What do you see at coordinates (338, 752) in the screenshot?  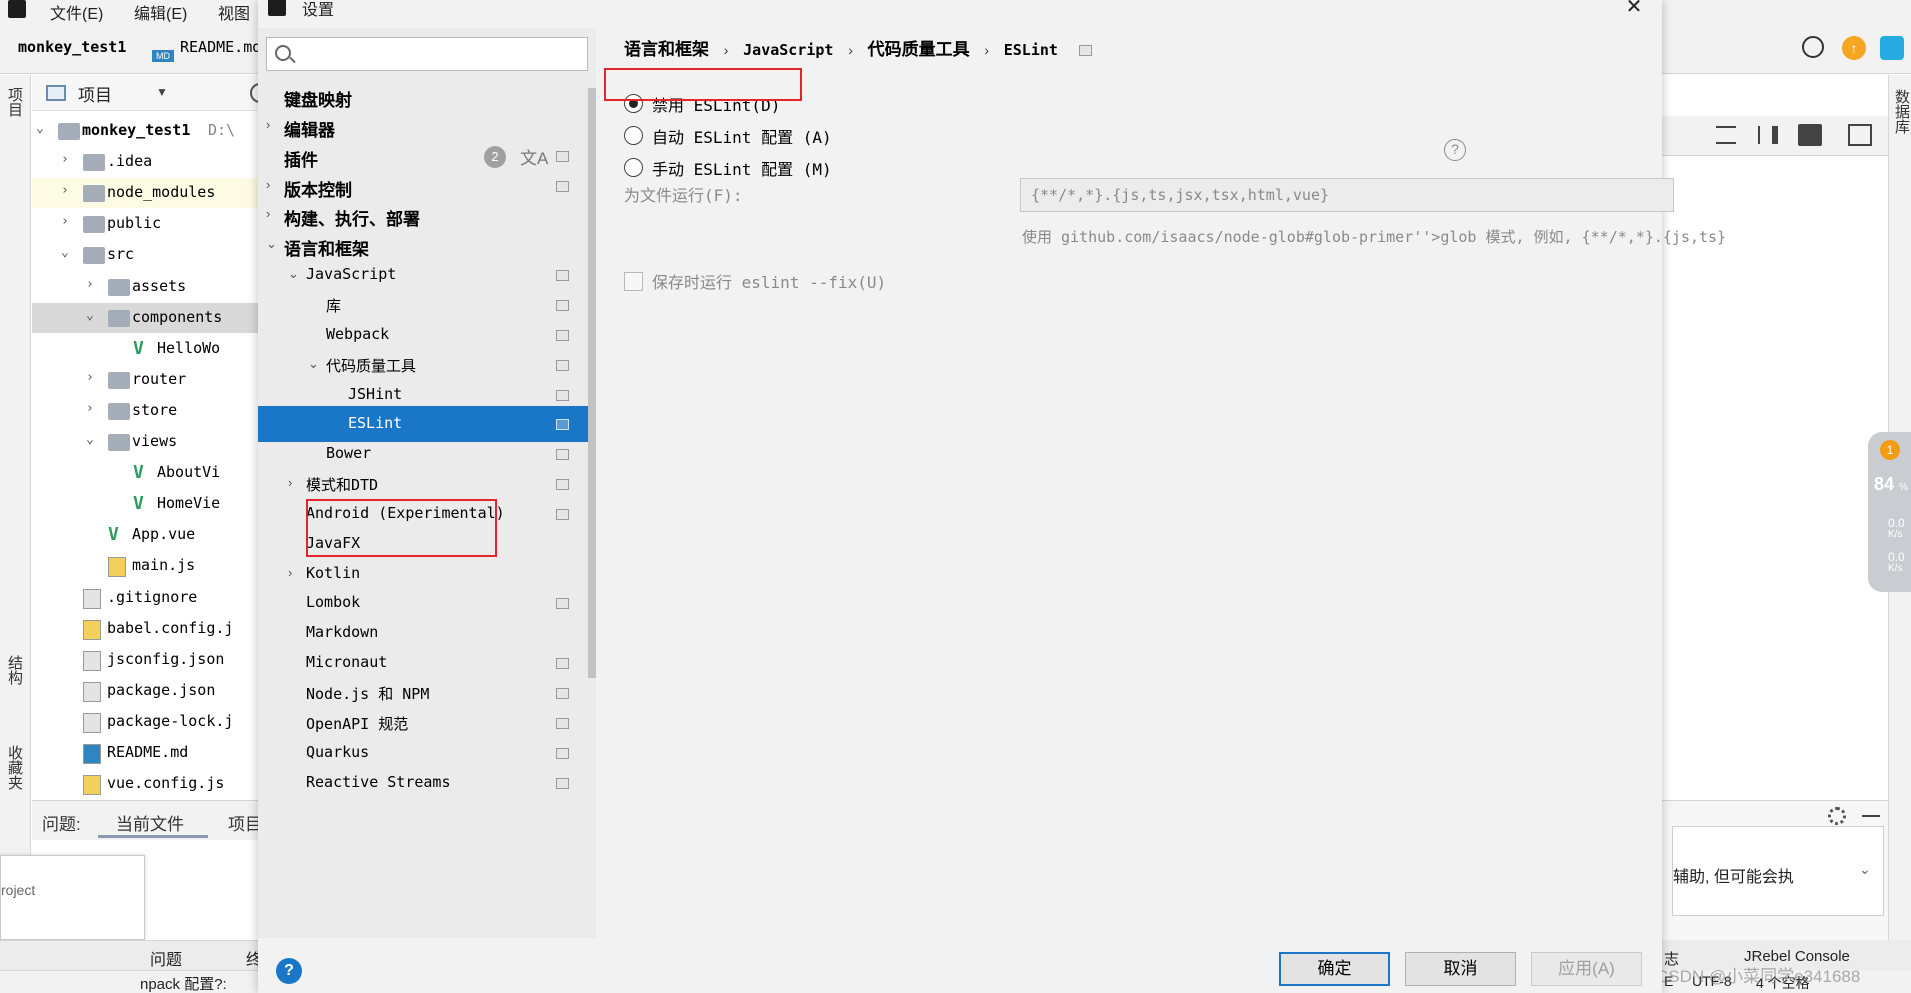 I see `nav-item-label: Quarkus` at bounding box center [338, 752].